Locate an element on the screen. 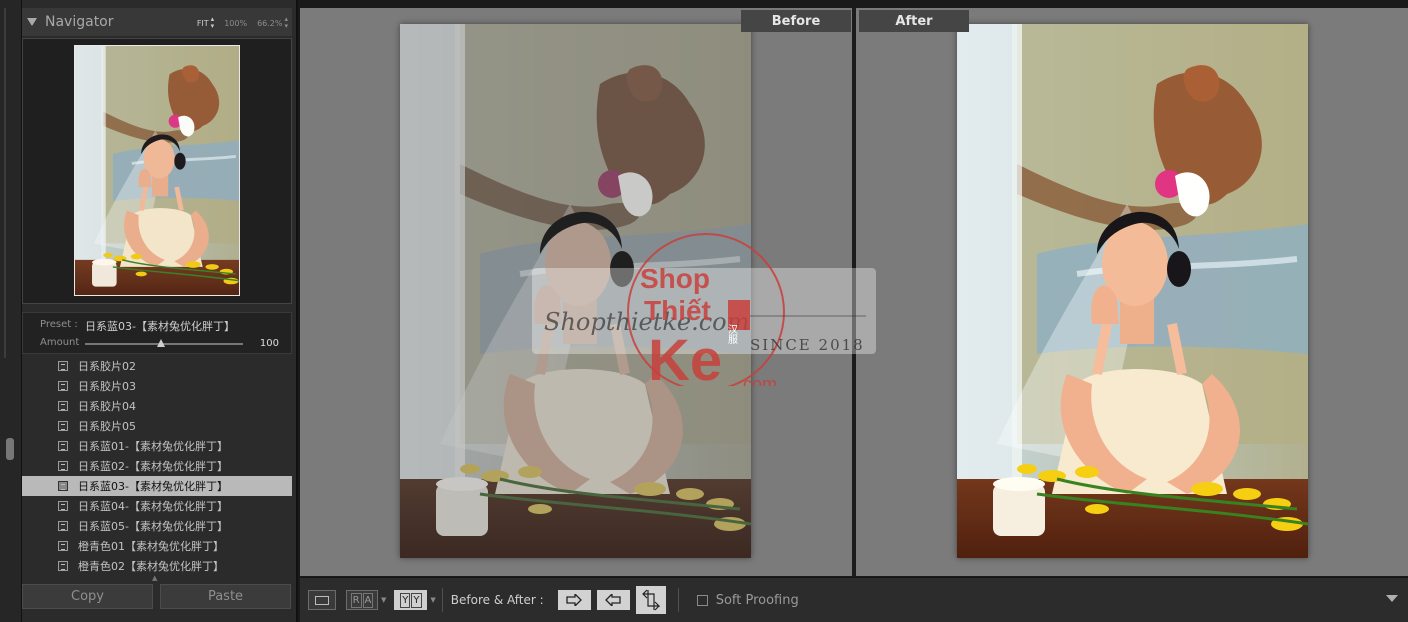 This screenshot has width=1408, height=622. amount-value: 100 is located at coordinates (269, 343).